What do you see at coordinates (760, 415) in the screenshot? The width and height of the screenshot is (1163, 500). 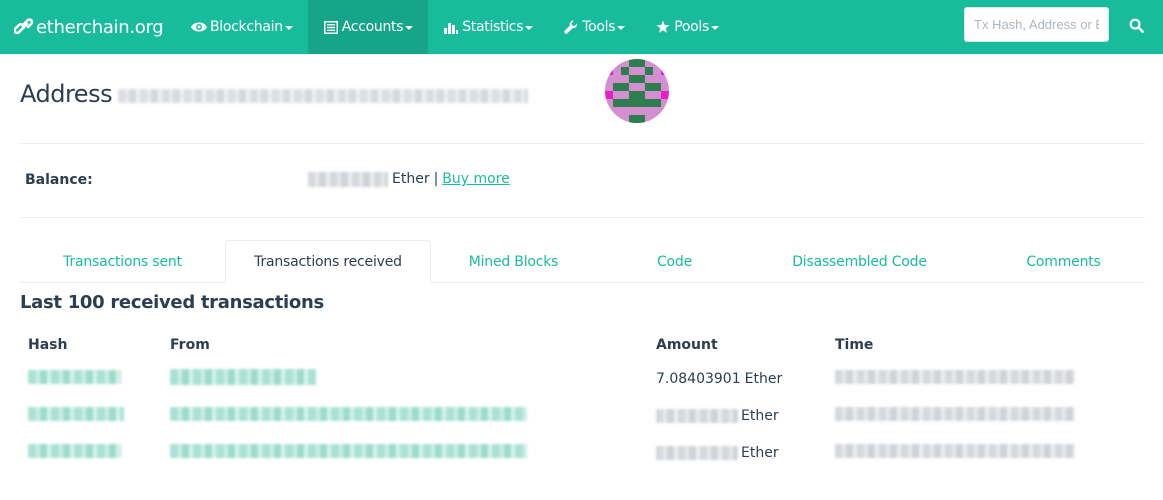 I see `amount-unit: Ether` at bounding box center [760, 415].